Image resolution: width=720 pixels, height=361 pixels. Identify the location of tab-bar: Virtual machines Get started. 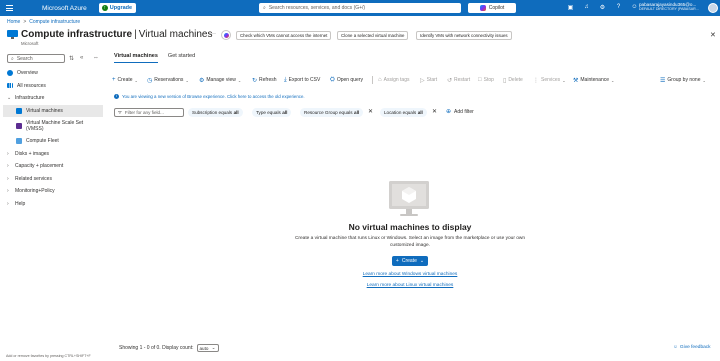
(154, 58).